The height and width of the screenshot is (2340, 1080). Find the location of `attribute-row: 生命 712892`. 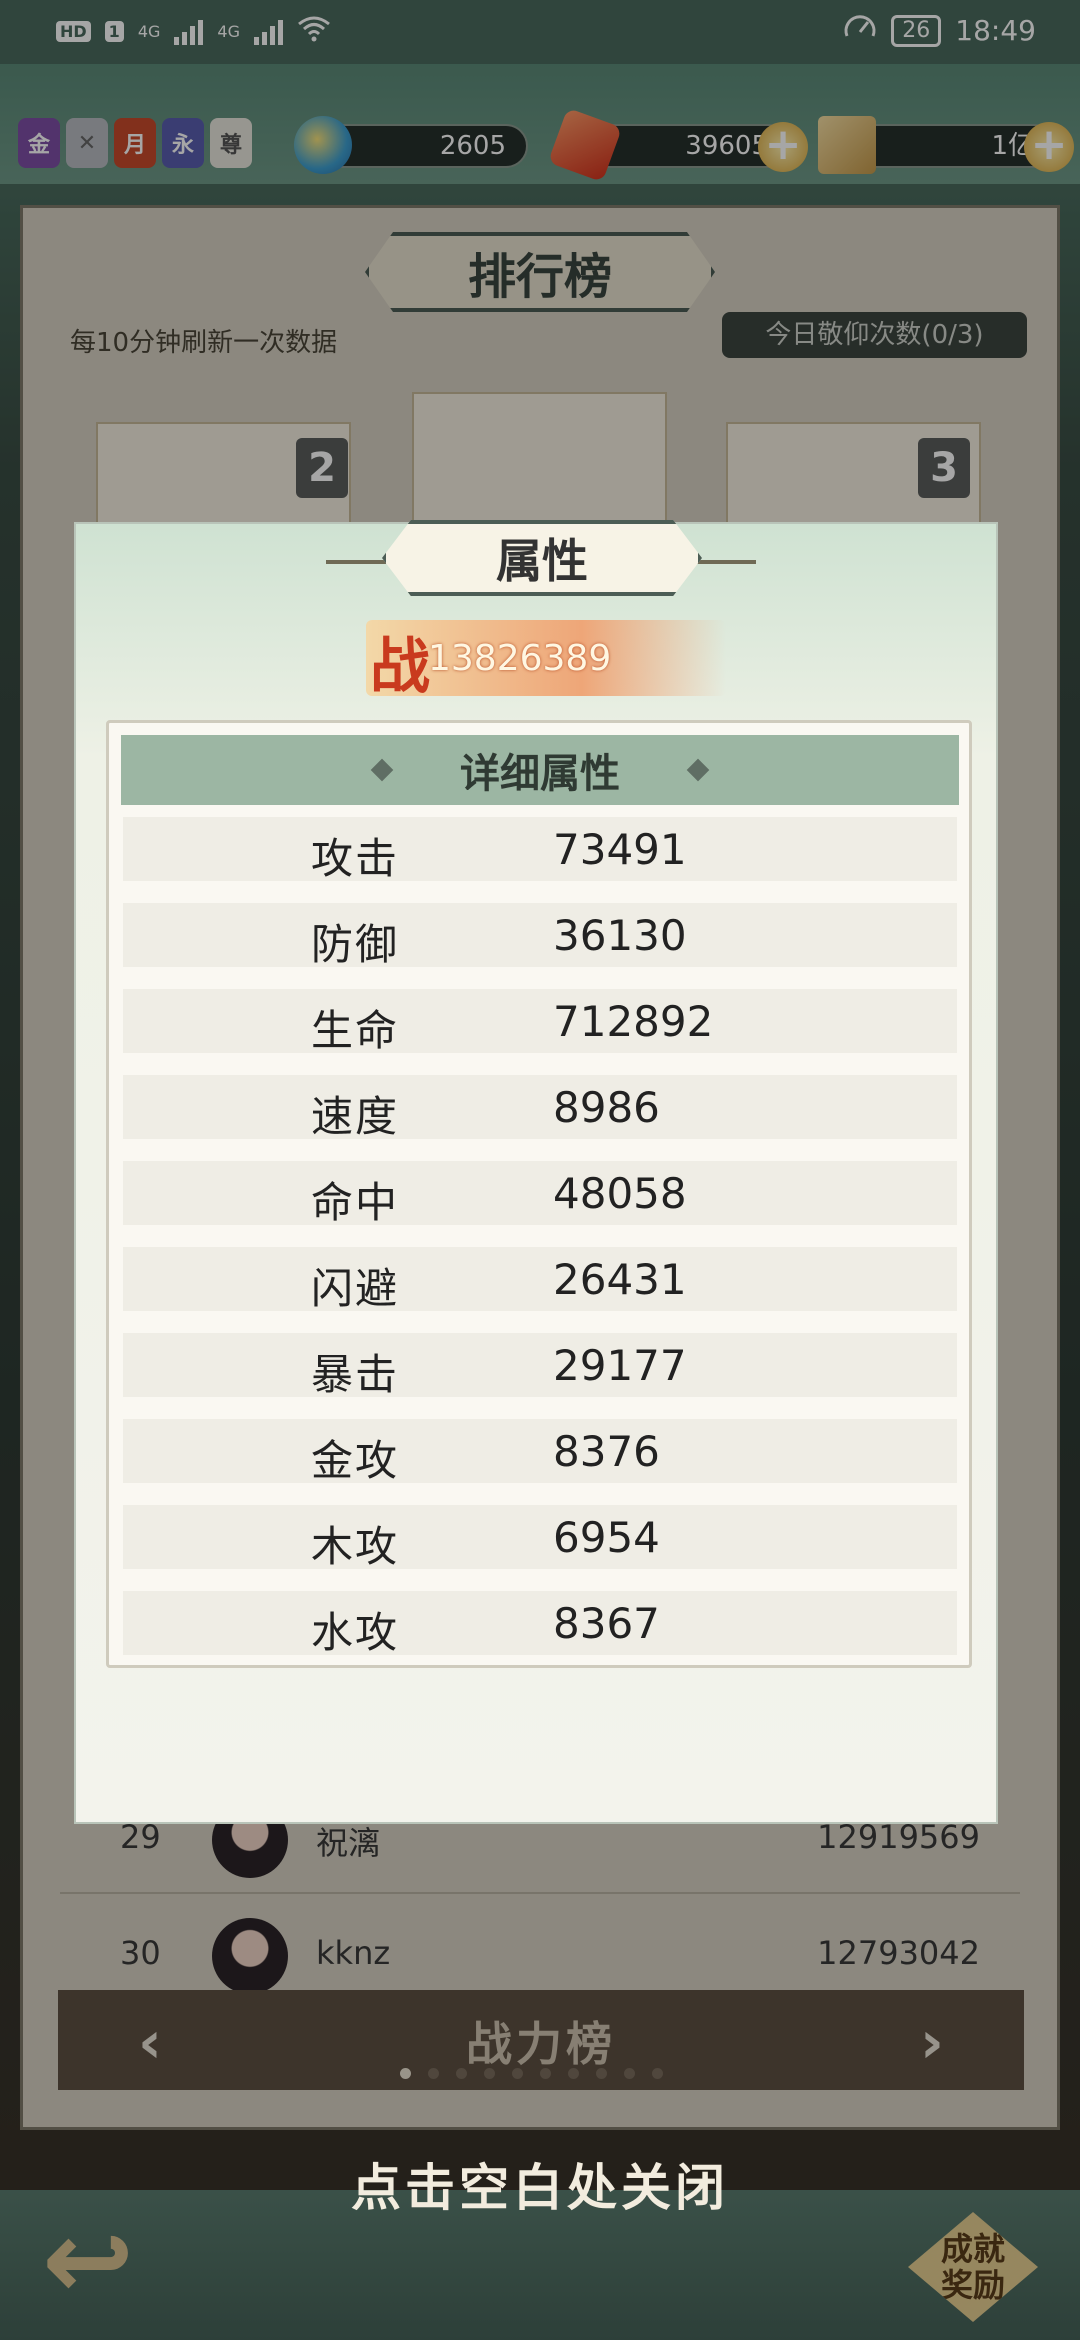

attribute-row: 生命 712892 is located at coordinates (540, 1022).